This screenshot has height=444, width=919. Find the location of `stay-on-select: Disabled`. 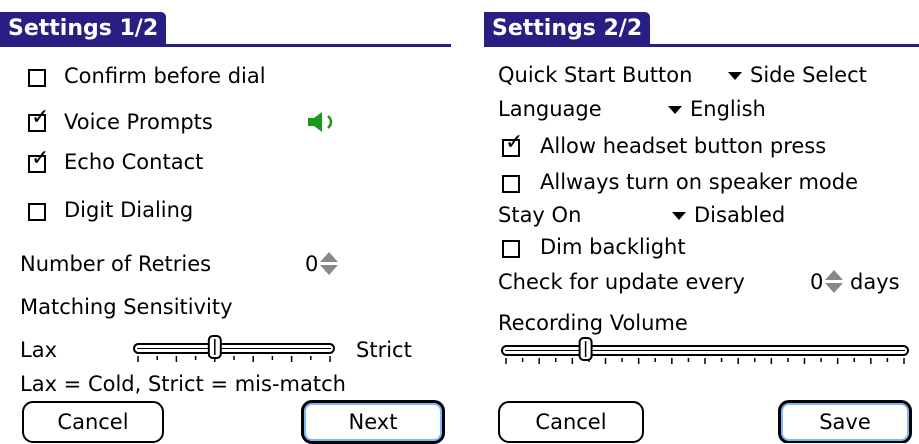

stay-on-select: Disabled is located at coordinates (728, 215).